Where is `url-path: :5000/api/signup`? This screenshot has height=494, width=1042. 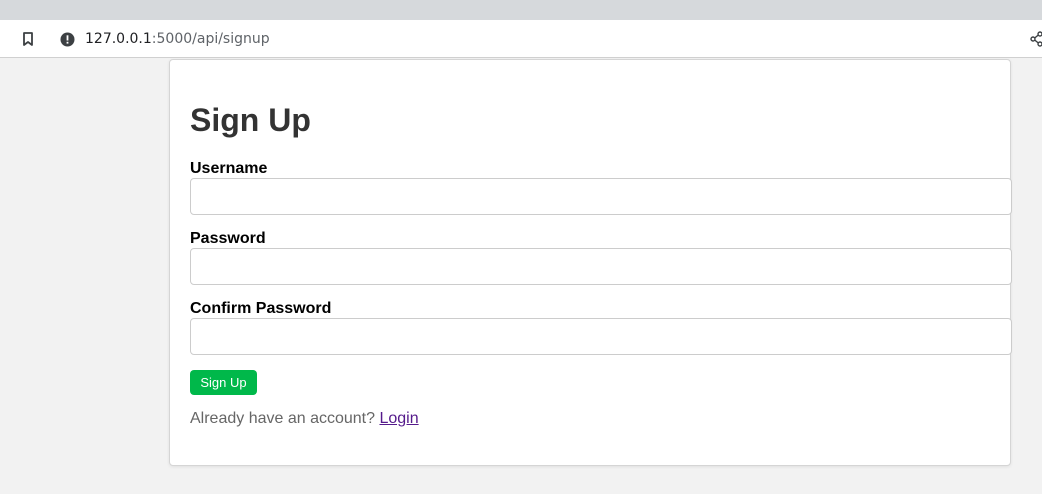
url-path: :5000/api/signup is located at coordinates (210, 39).